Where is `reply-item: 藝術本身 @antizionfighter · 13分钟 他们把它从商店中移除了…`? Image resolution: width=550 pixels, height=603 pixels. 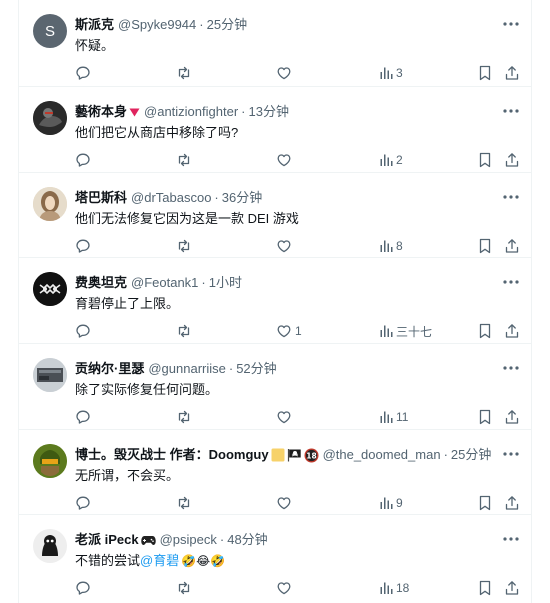 reply-item: 藝術本身 @antizionfighter · 13分钟 他们把它从商店中移除了… is located at coordinates (275, 130).